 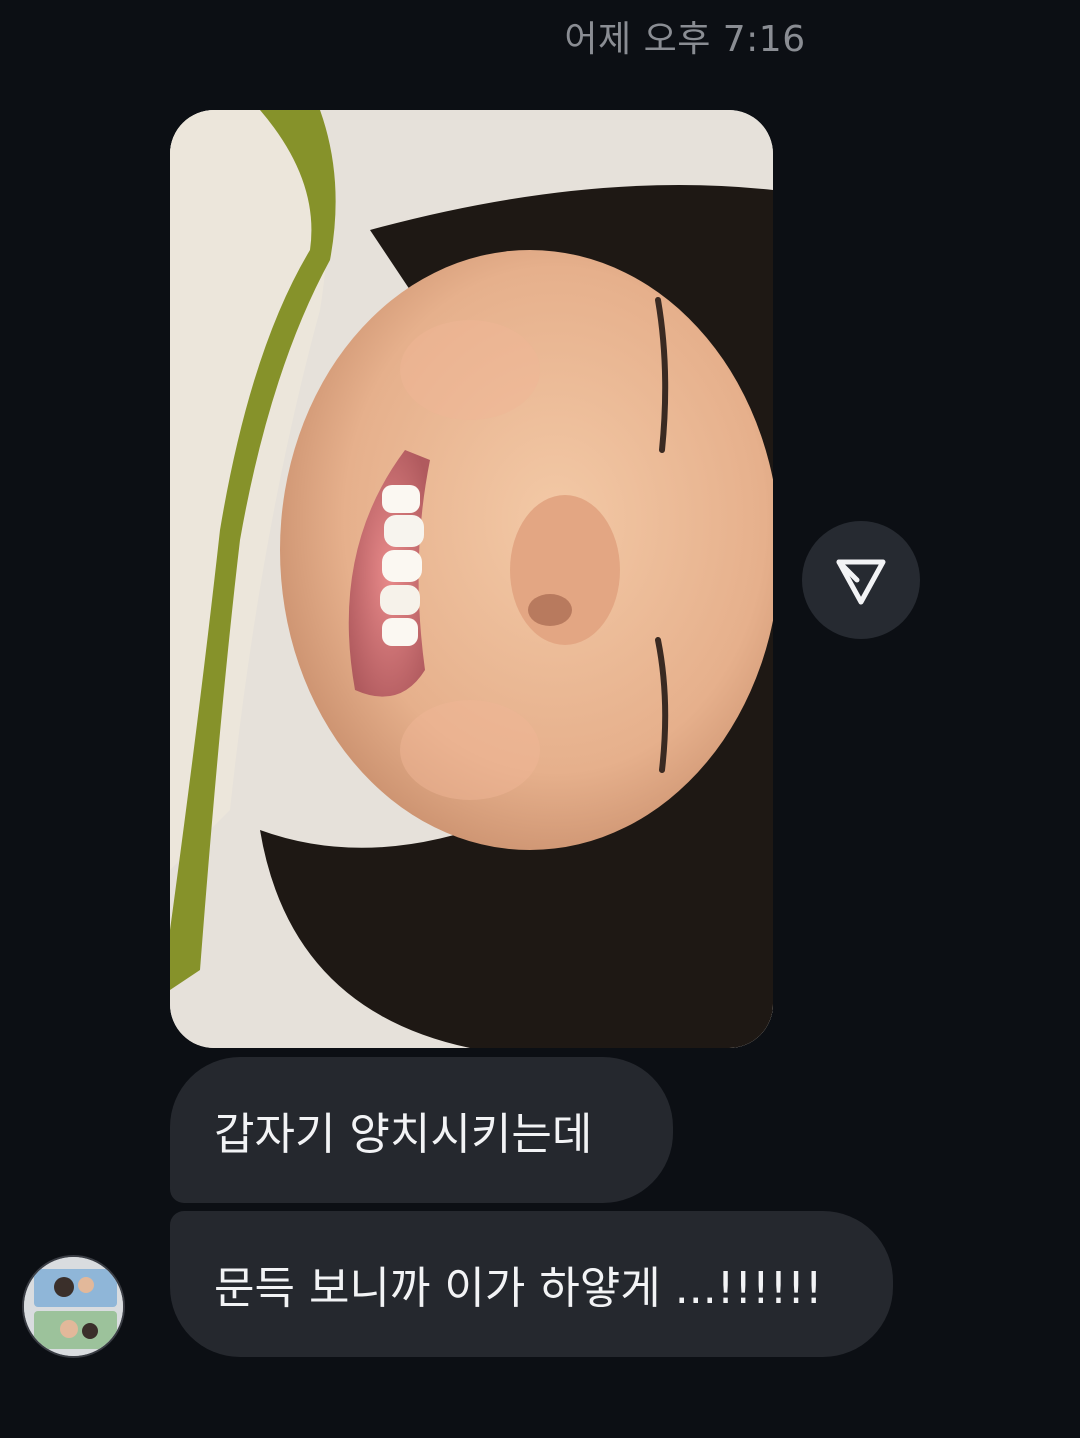 I want to click on sender-avatar, so click(x=73, y=1306).